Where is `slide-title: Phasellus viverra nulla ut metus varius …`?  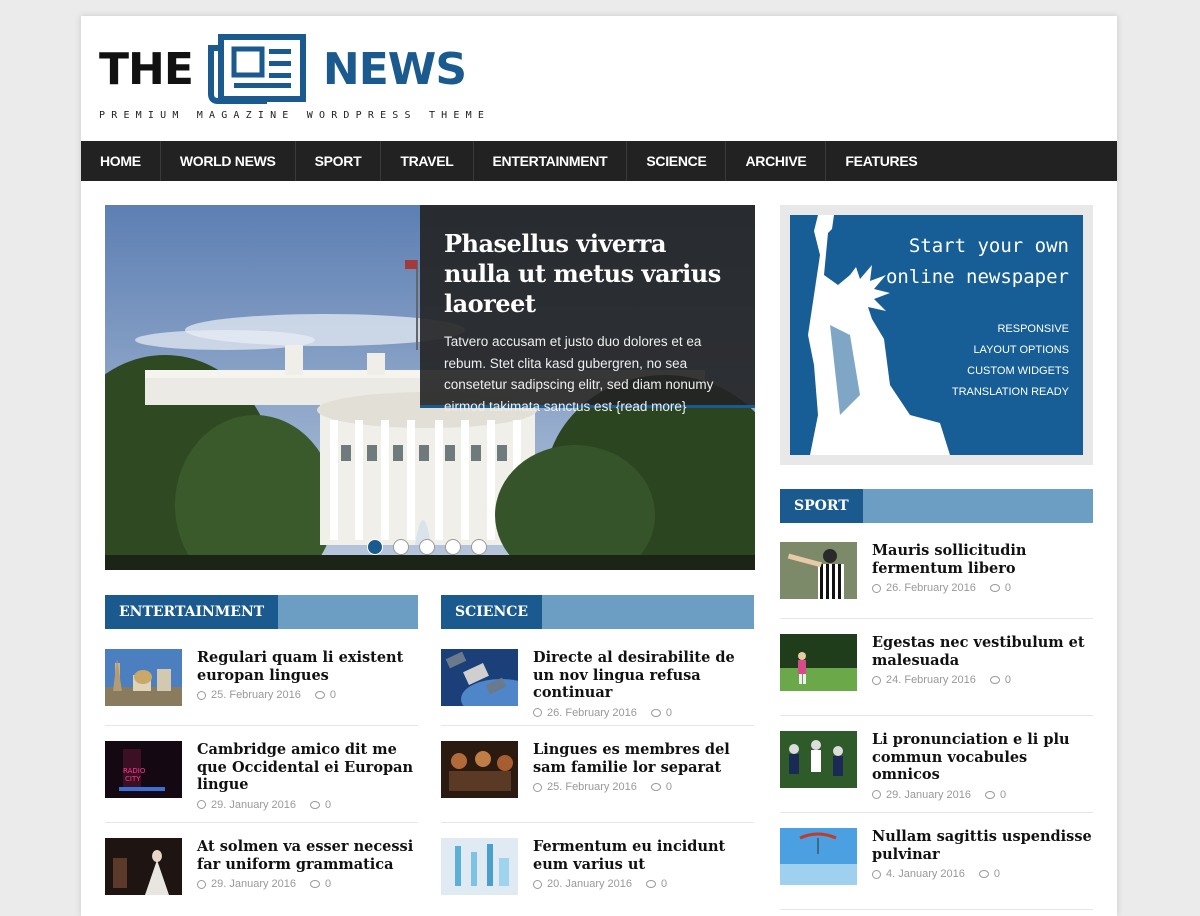 slide-title: Phasellus viverra nulla ut metus varius … is located at coordinates (587, 274).